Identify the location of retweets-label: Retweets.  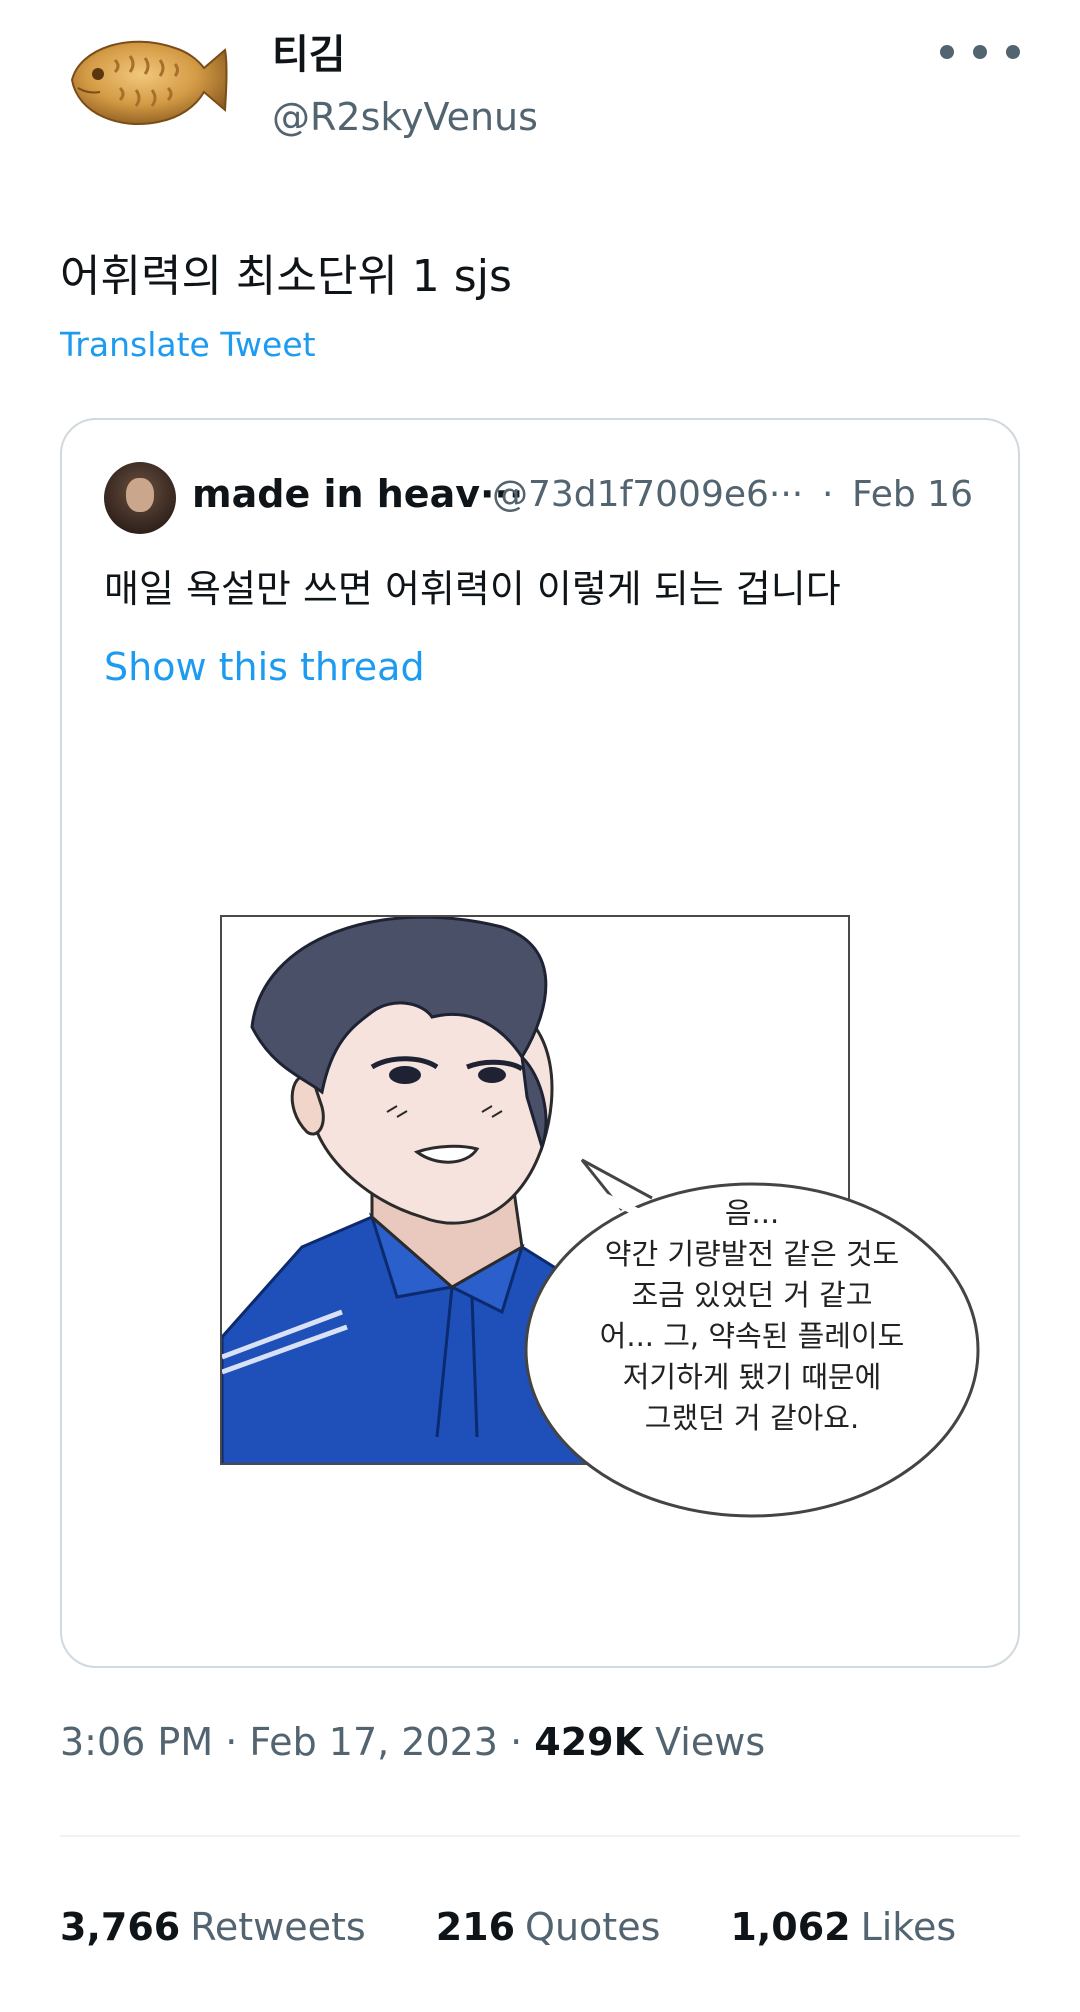
(278, 1927).